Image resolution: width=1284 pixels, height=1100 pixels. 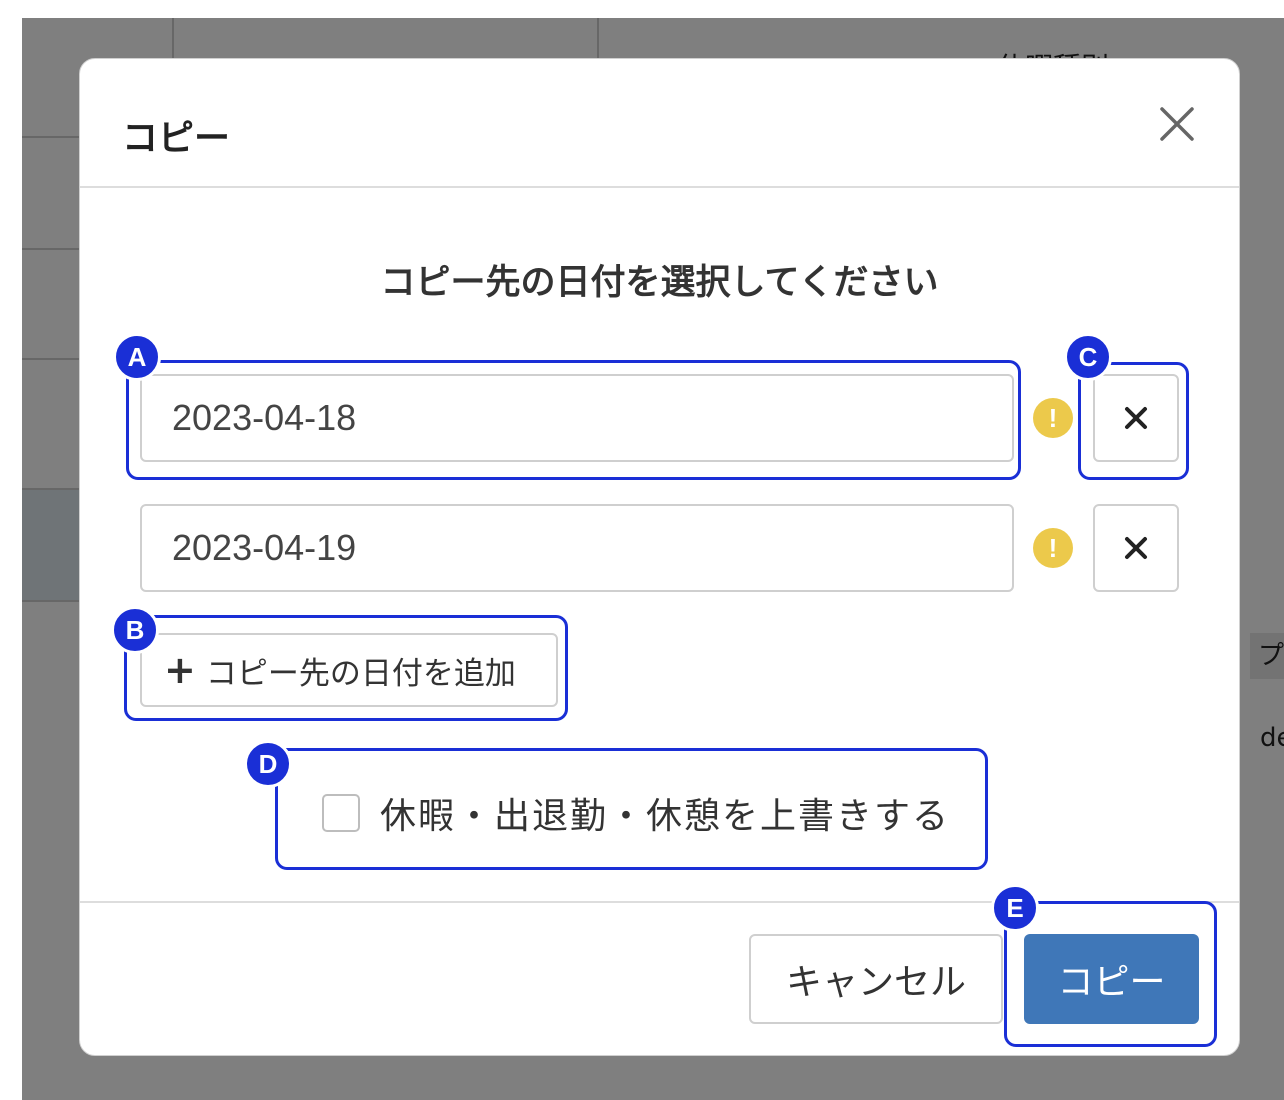 What do you see at coordinates (876, 979) in the screenshot?
I see `cancel-button: キャンセル` at bounding box center [876, 979].